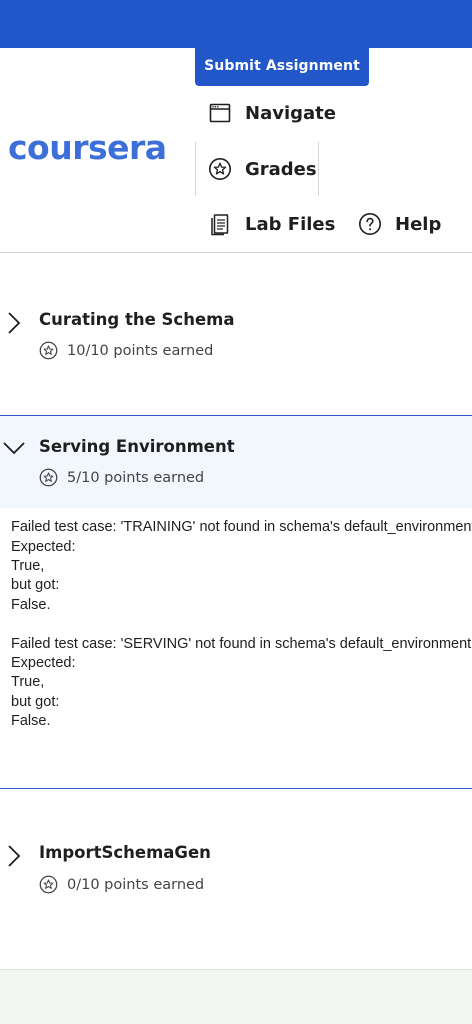  Describe the element at coordinates (290, 113) in the screenshot. I see `nav-navigate-label: Navigate` at that location.